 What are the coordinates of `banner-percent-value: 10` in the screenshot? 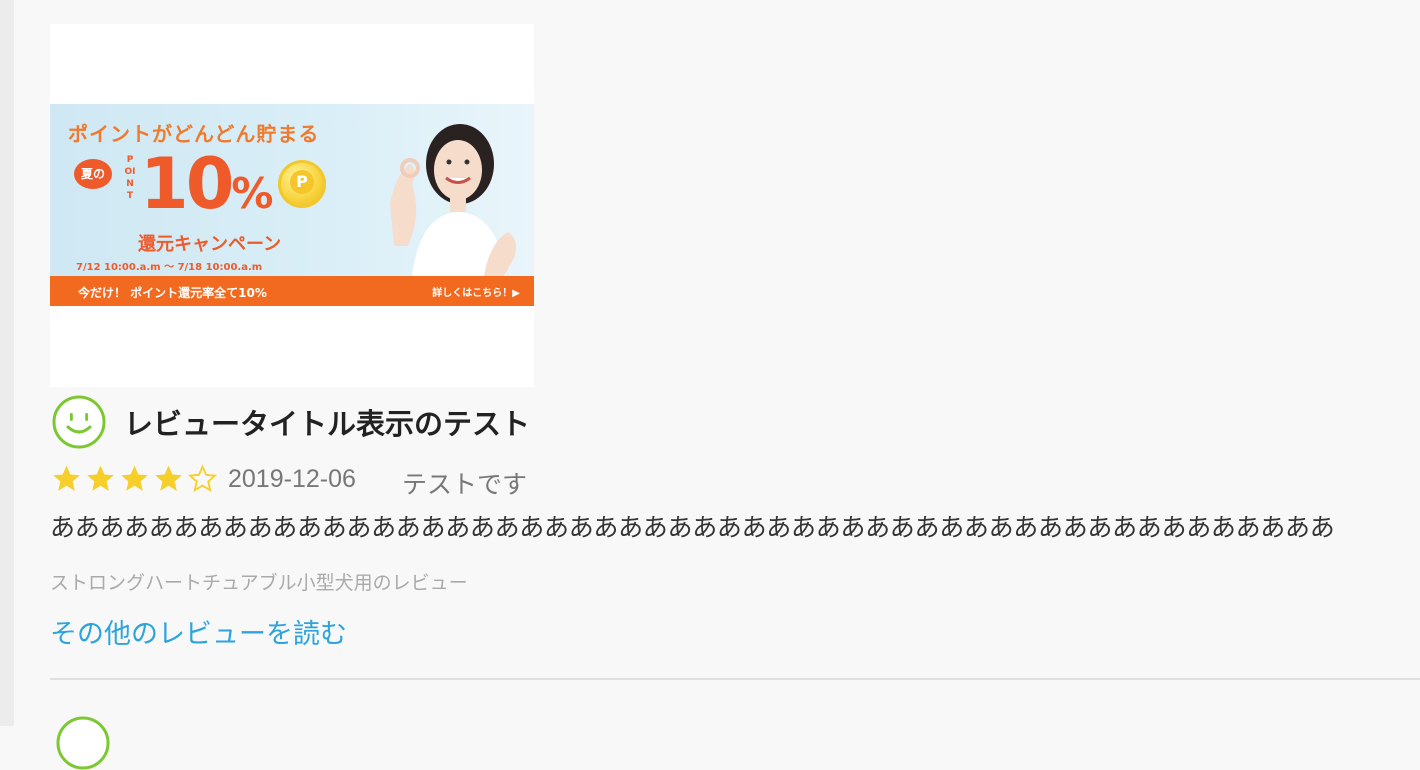 It's located at (187, 184).